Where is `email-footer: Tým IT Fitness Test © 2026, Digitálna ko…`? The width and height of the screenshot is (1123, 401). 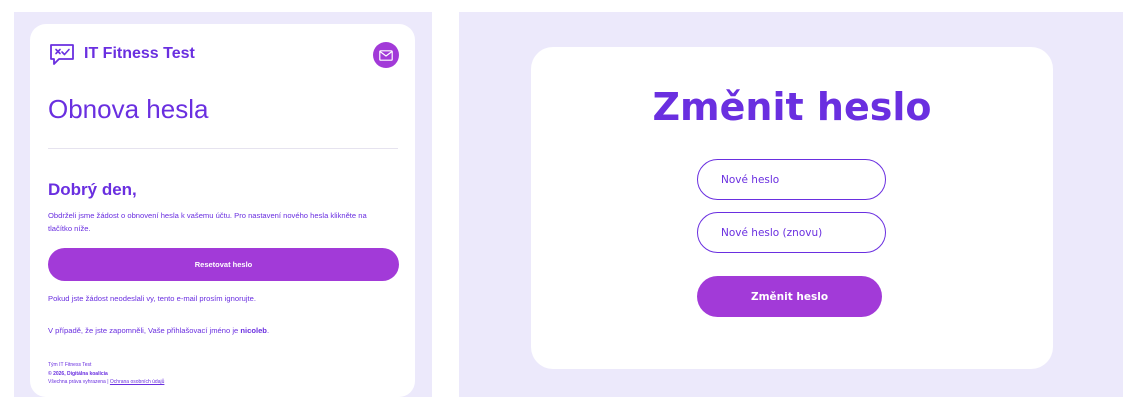
email-footer: Tým IT Fitness Test © 2026, Digitálna ko… is located at coordinates (106, 374).